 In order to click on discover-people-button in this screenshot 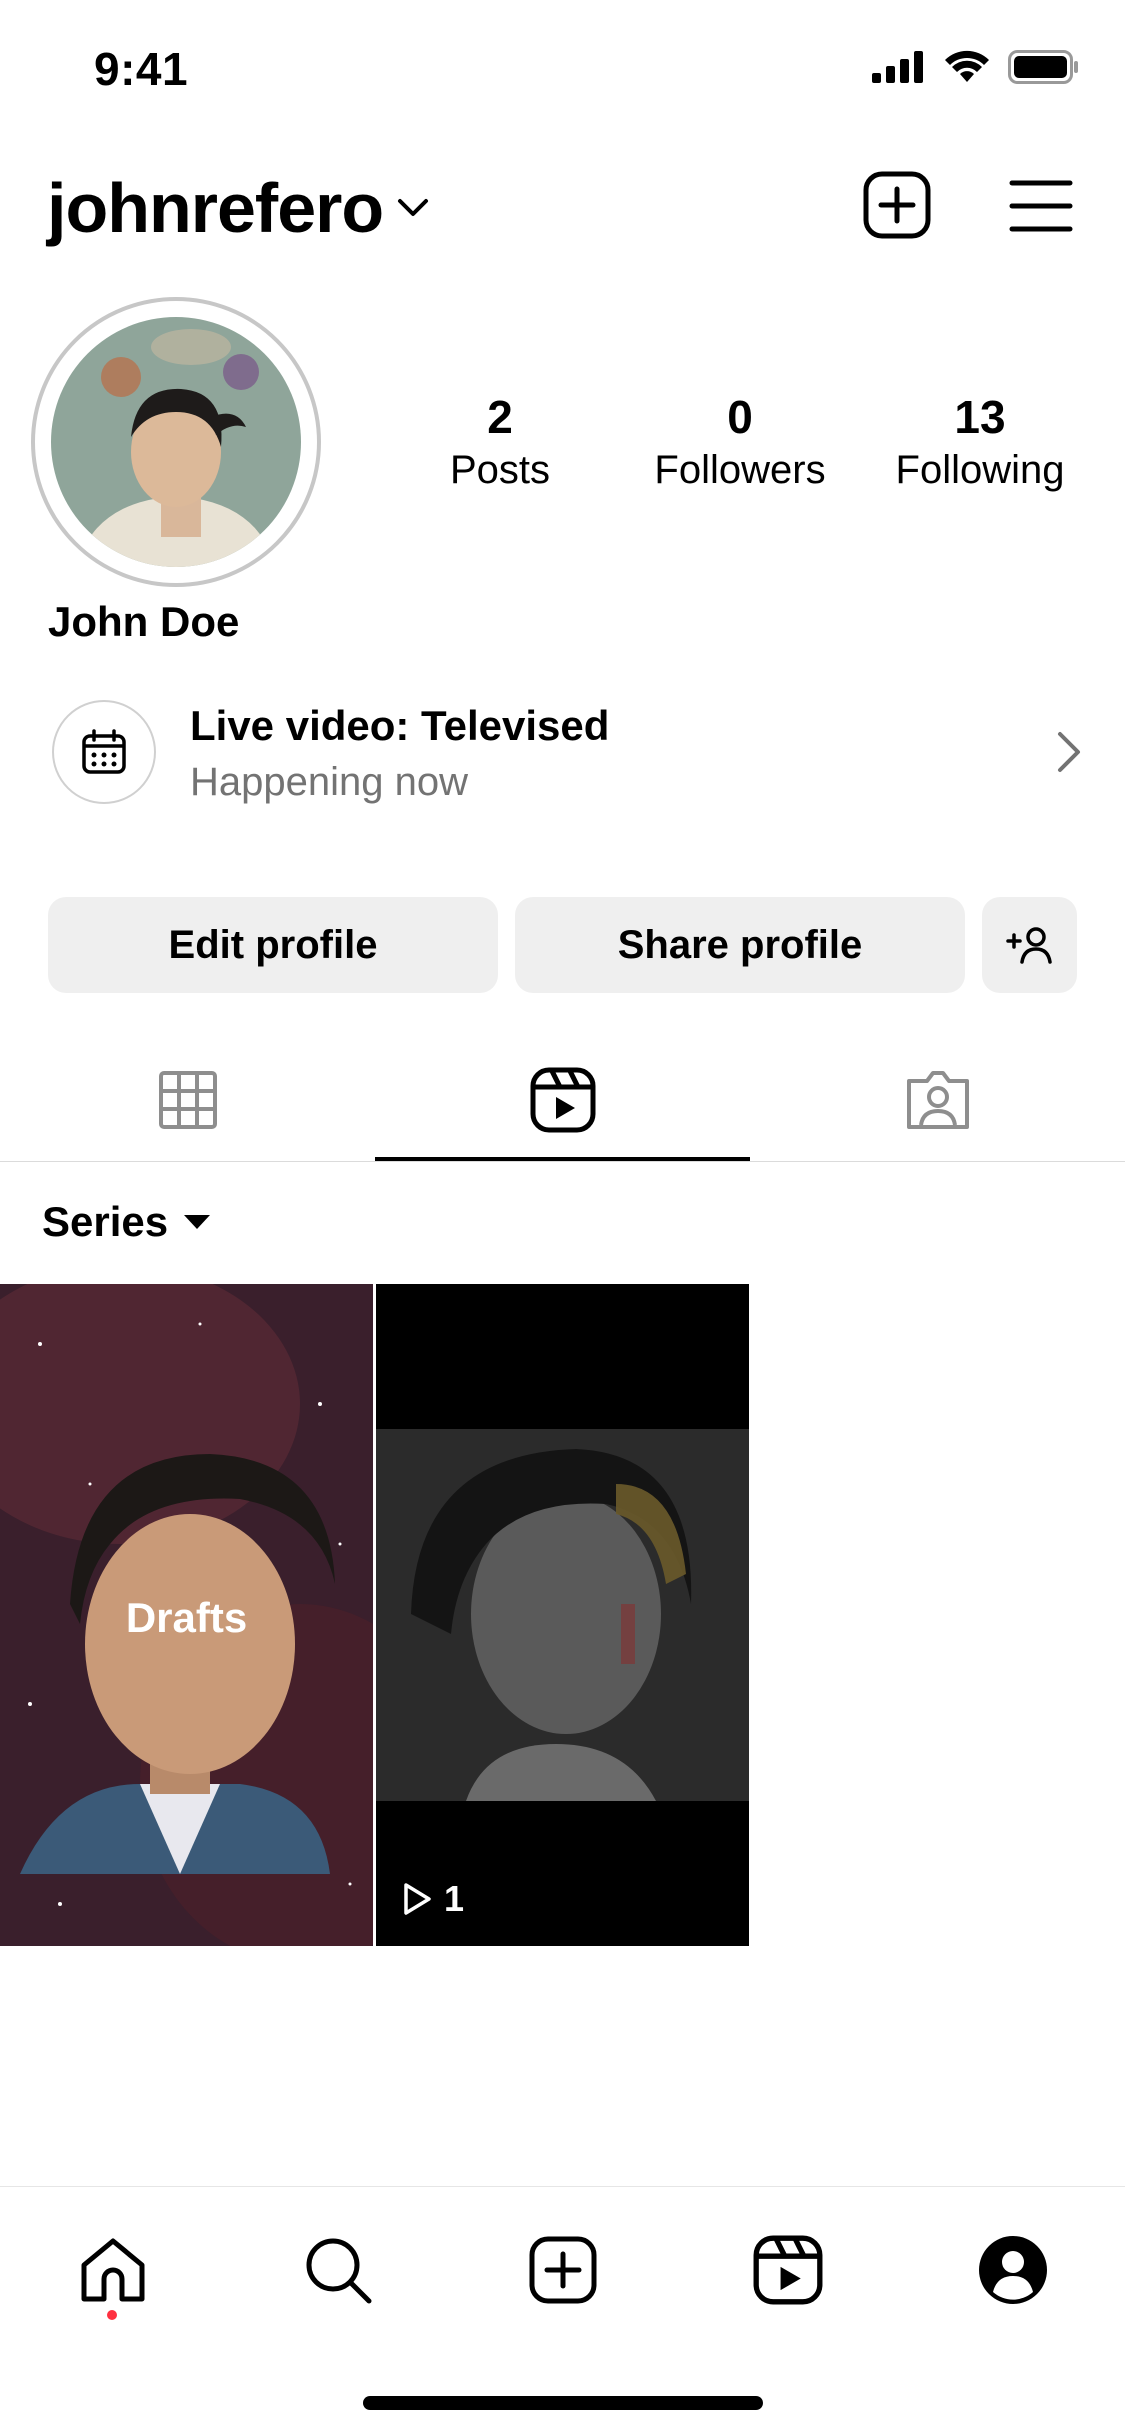, I will do `click(1029, 945)`.